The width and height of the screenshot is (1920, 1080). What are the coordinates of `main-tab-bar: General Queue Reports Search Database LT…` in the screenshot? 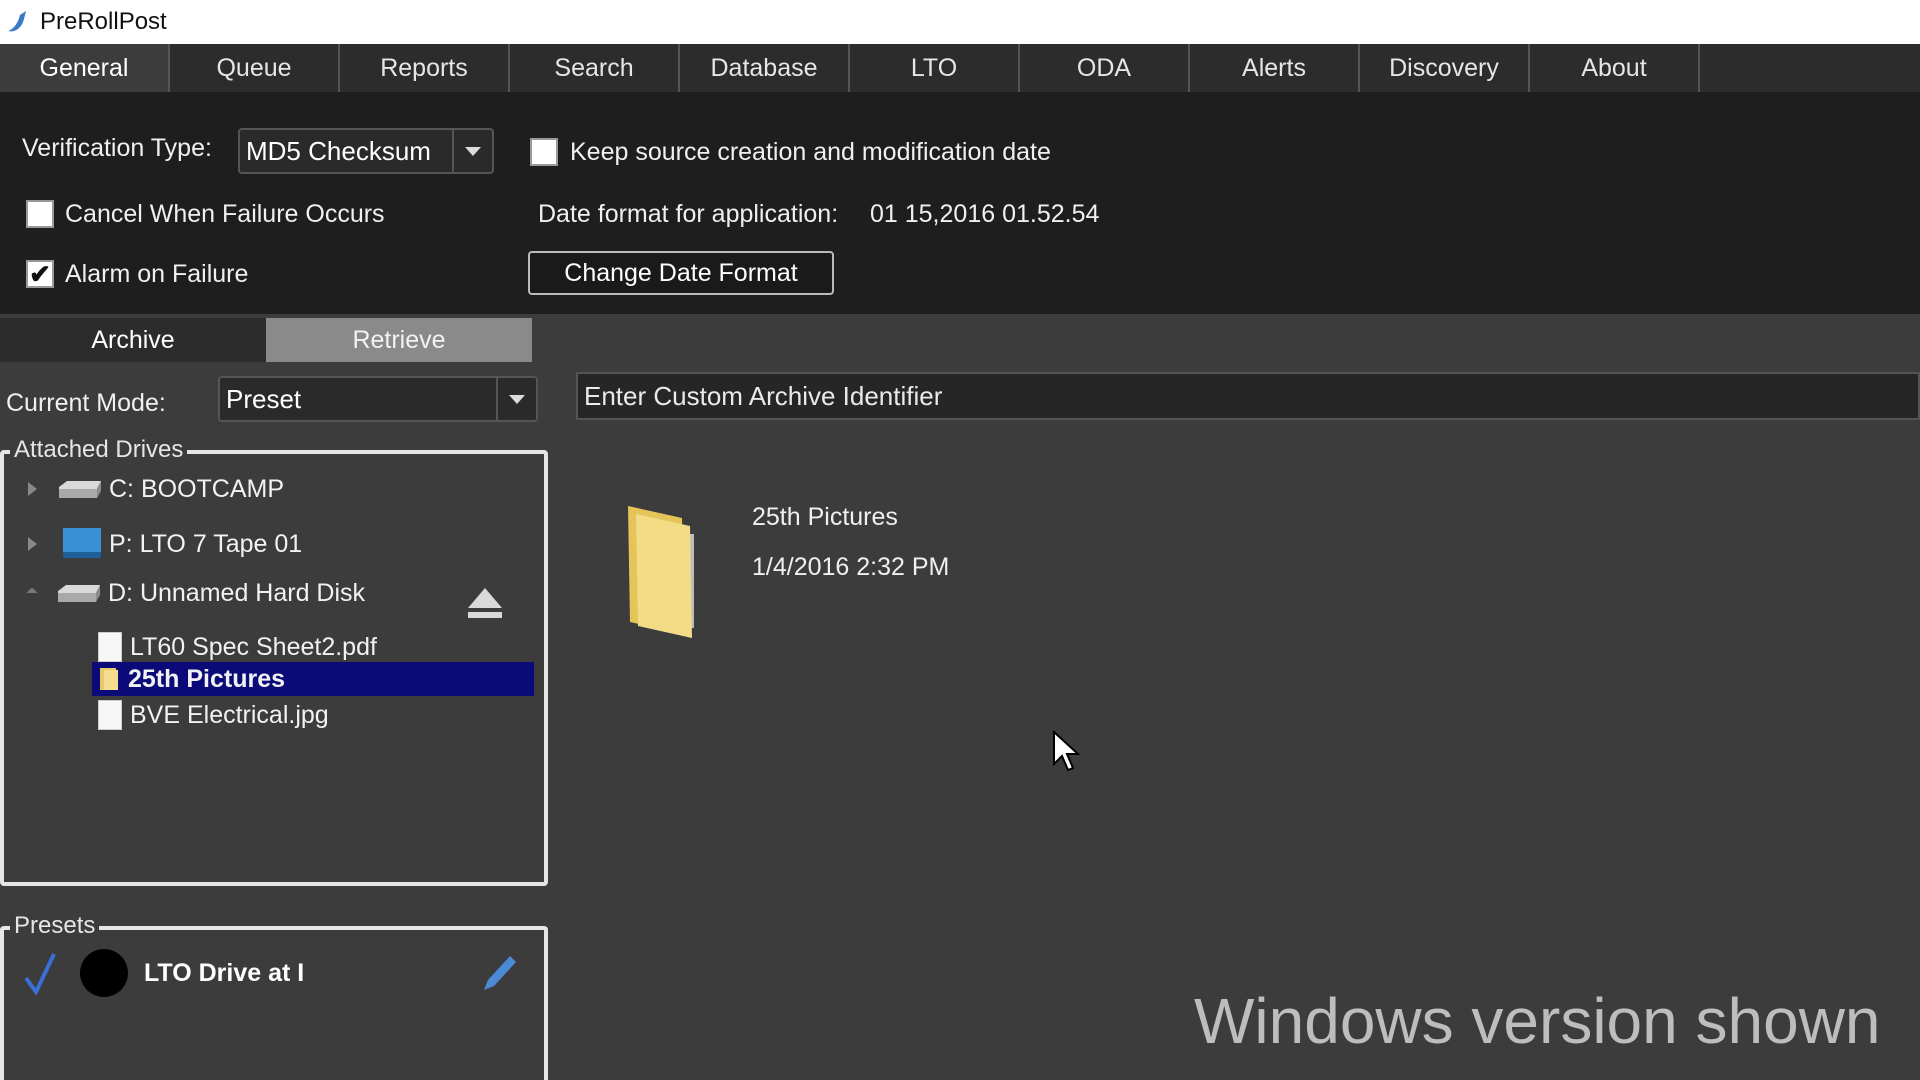 It's located at (960, 68).